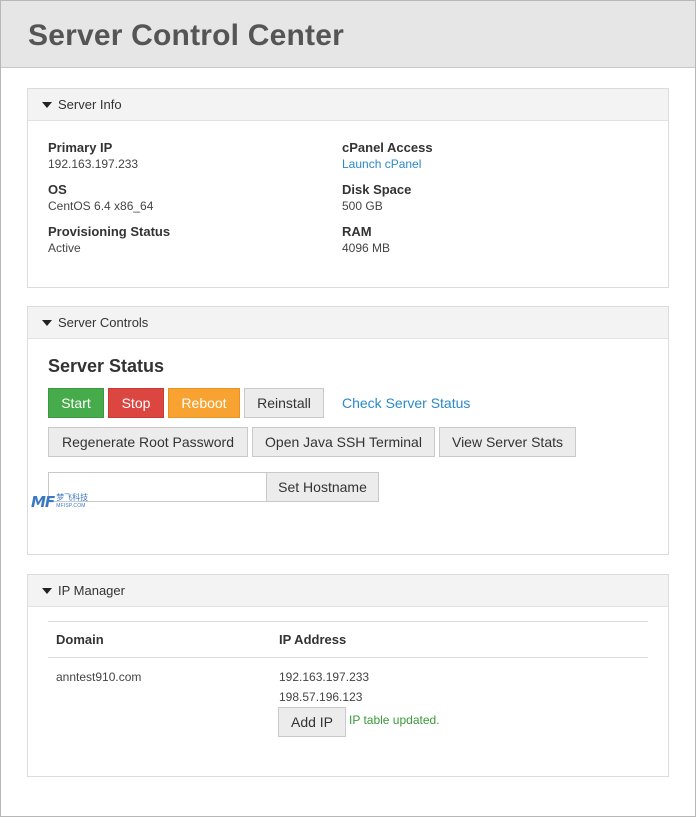  I want to click on watermark-logo: MF 梦飞科技 MFISP.COM, so click(63, 502).